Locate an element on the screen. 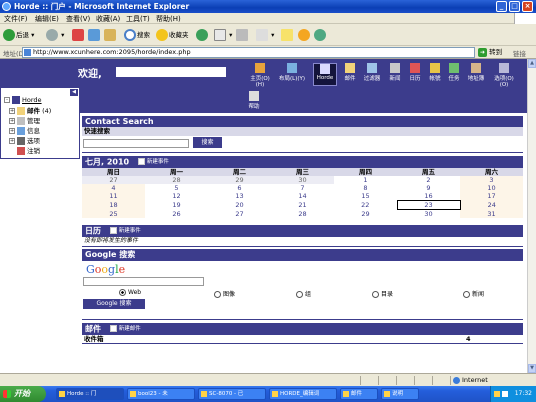  close-button: × is located at coordinates (527, 6).